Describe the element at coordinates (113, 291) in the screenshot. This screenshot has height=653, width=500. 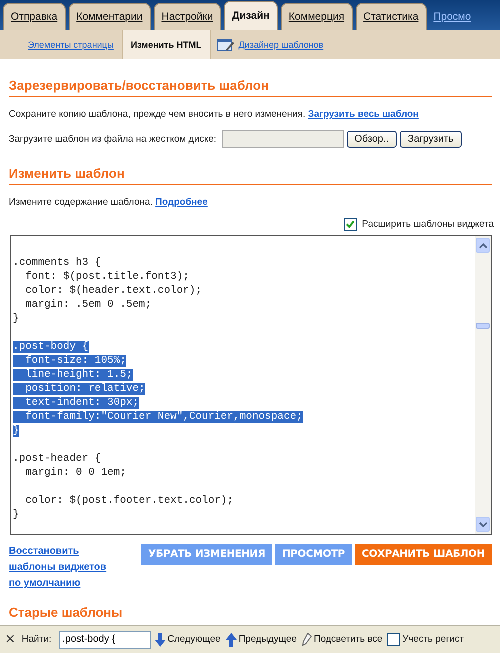
I see `code-line: color: $(header.text.color);` at that location.